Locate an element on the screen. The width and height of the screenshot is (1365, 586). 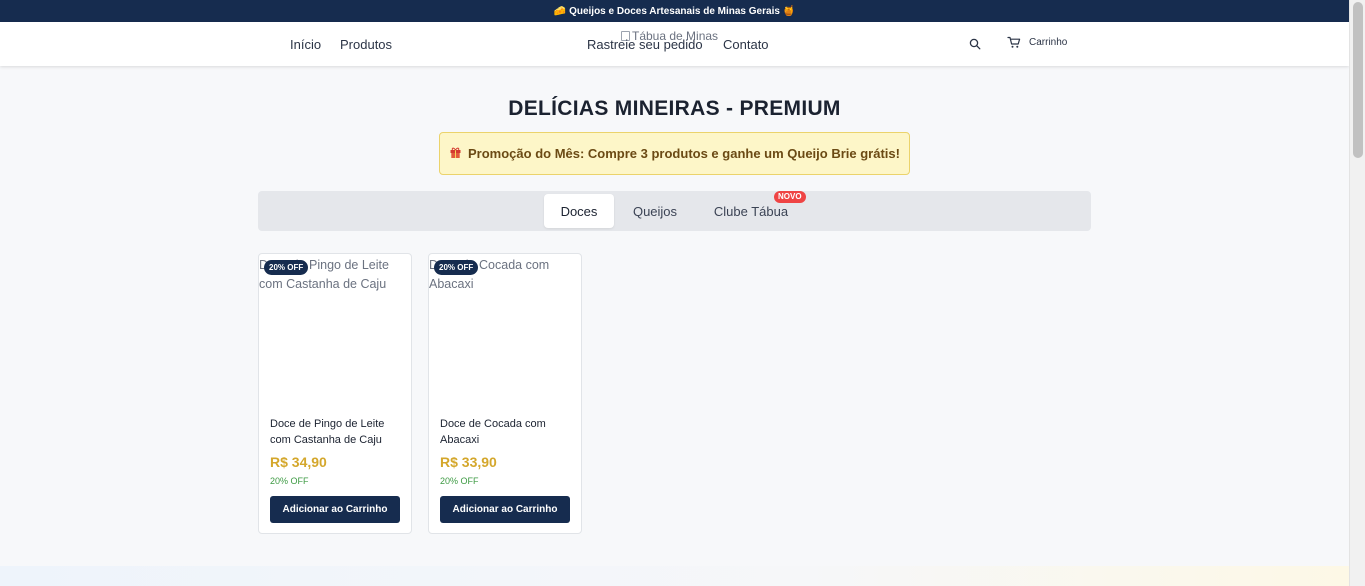
category-tabs: Doces Queijos Clube Tábua is located at coordinates (674, 211).